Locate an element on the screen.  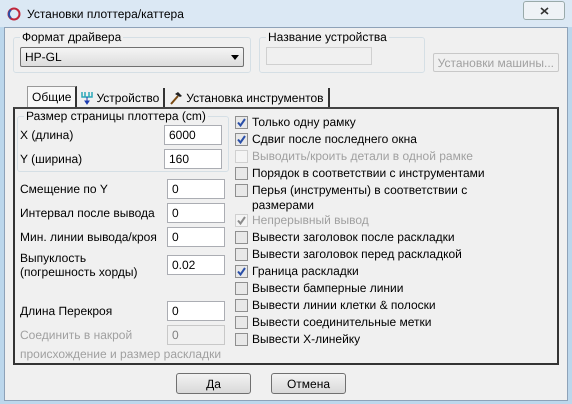
checkbox-label: Вывести заголовок перед раскладкой is located at coordinates (357, 254).